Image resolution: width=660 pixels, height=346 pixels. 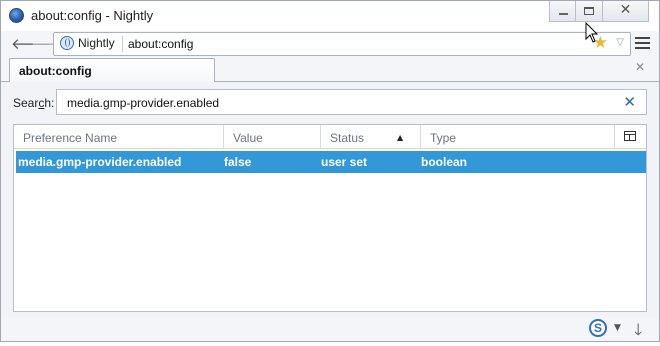 What do you see at coordinates (630, 136) in the screenshot?
I see `column-picker-icon` at bounding box center [630, 136].